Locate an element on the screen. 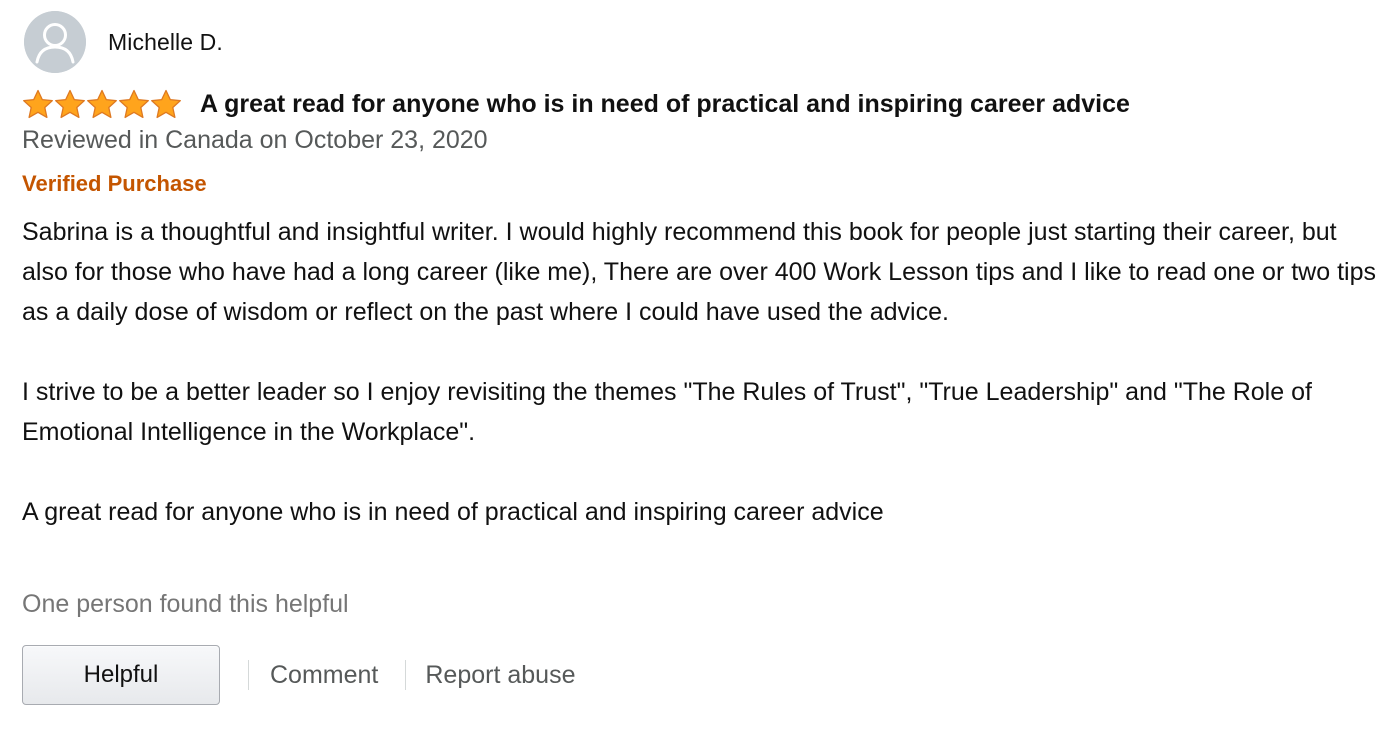 The width and height of the screenshot is (1396, 752). reviewer-profile: Michelle D. is located at coordinates (122, 42).